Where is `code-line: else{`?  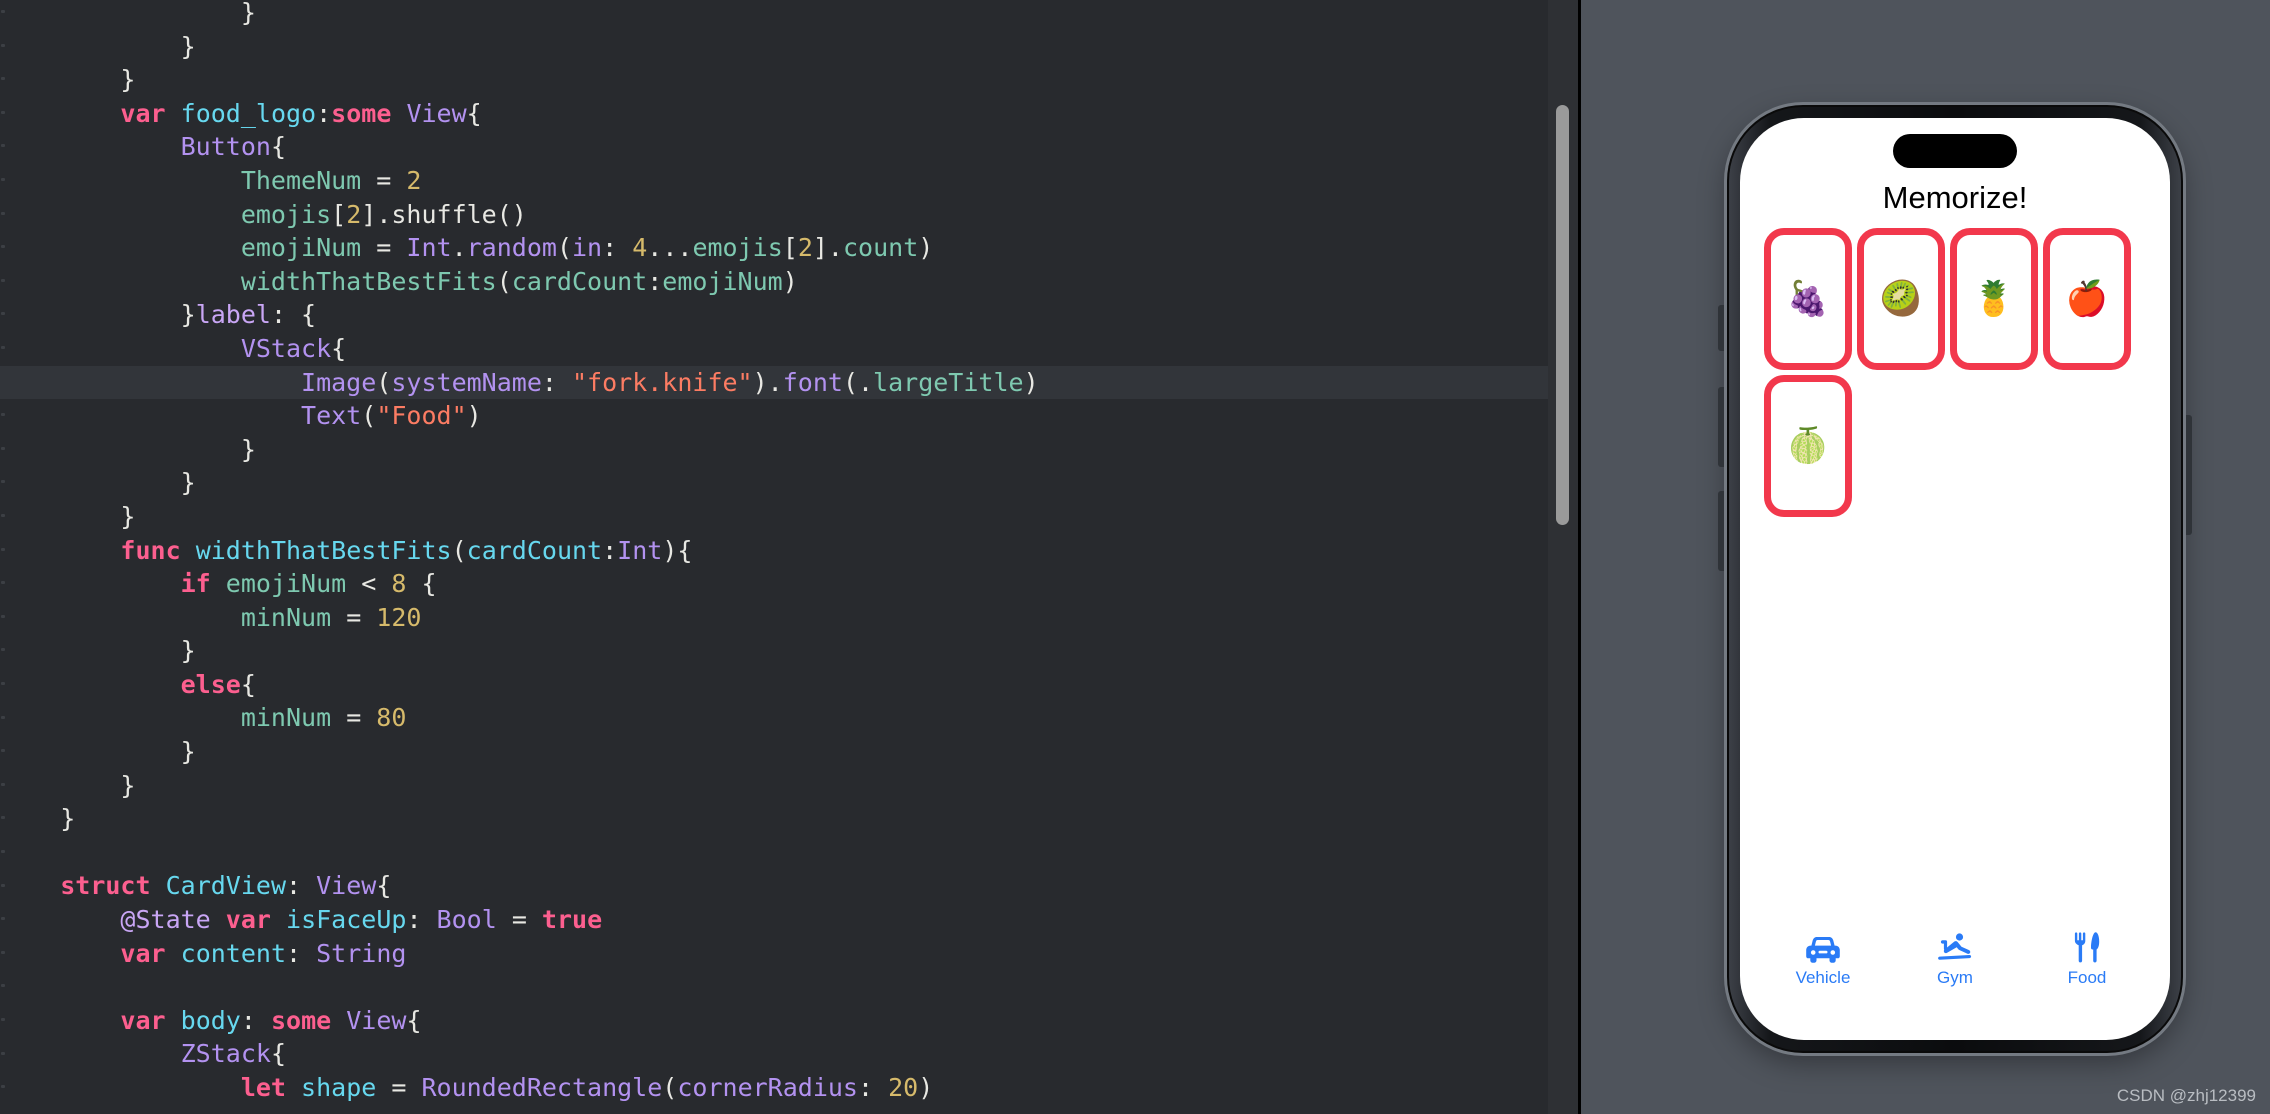 code-line: else{ is located at coordinates (774, 685).